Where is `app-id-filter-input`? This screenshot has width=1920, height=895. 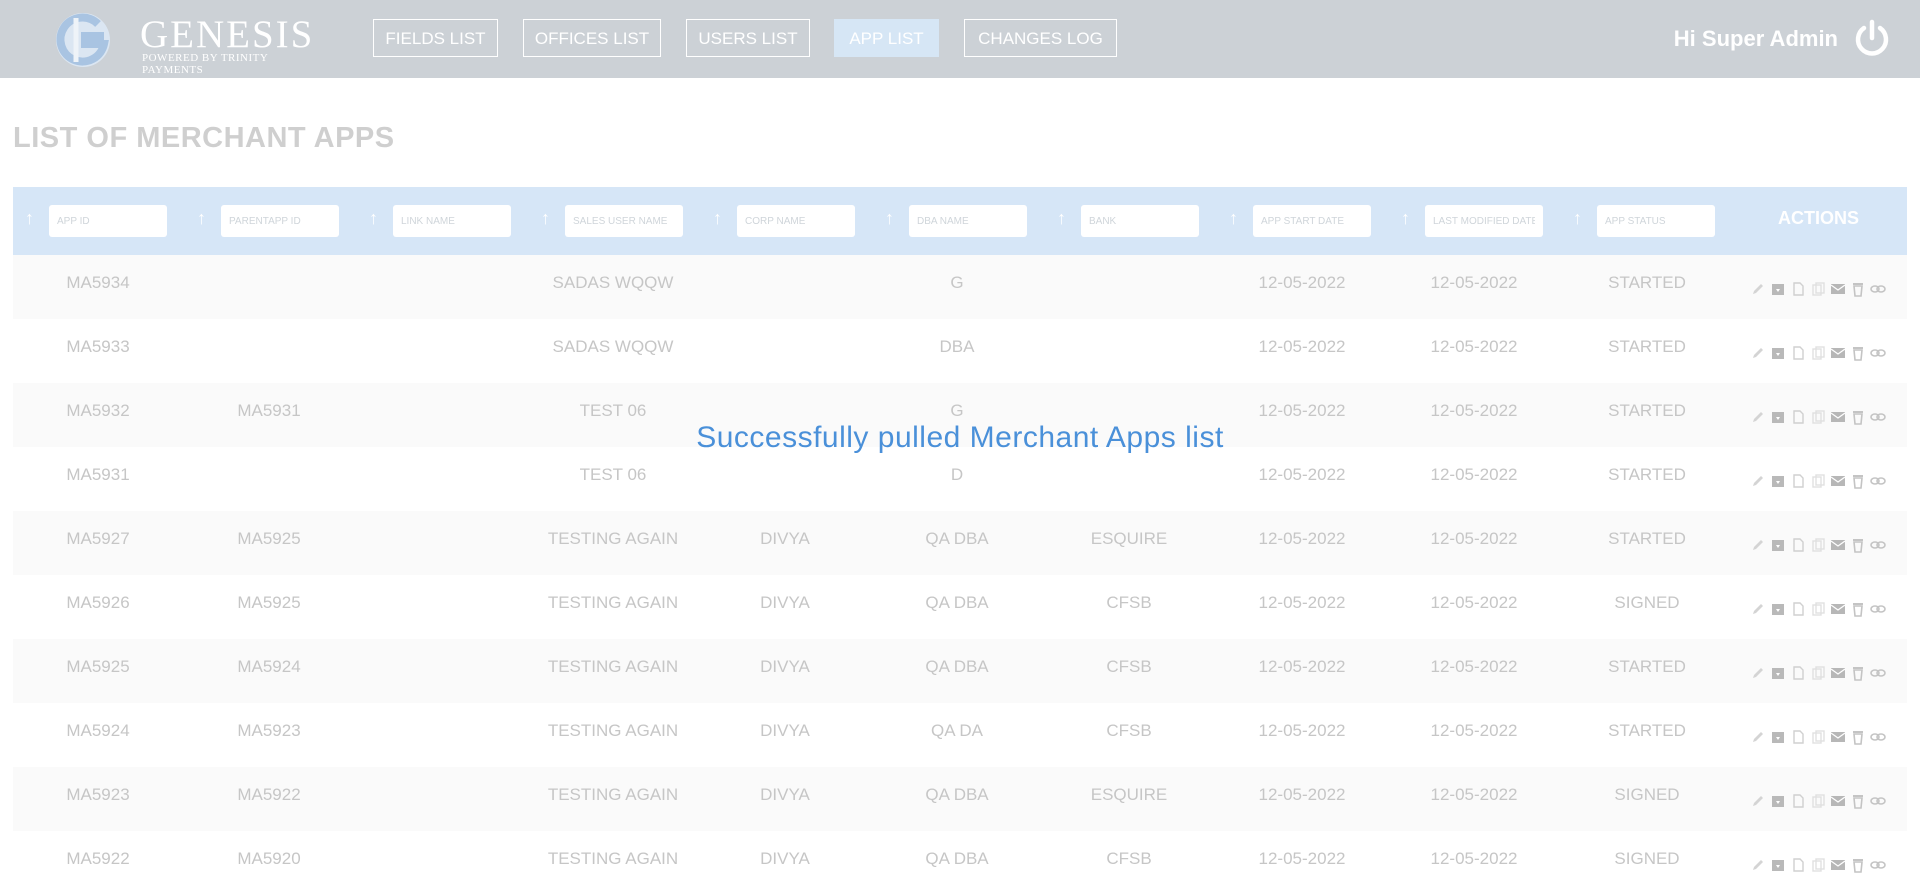 app-id-filter-input is located at coordinates (108, 221).